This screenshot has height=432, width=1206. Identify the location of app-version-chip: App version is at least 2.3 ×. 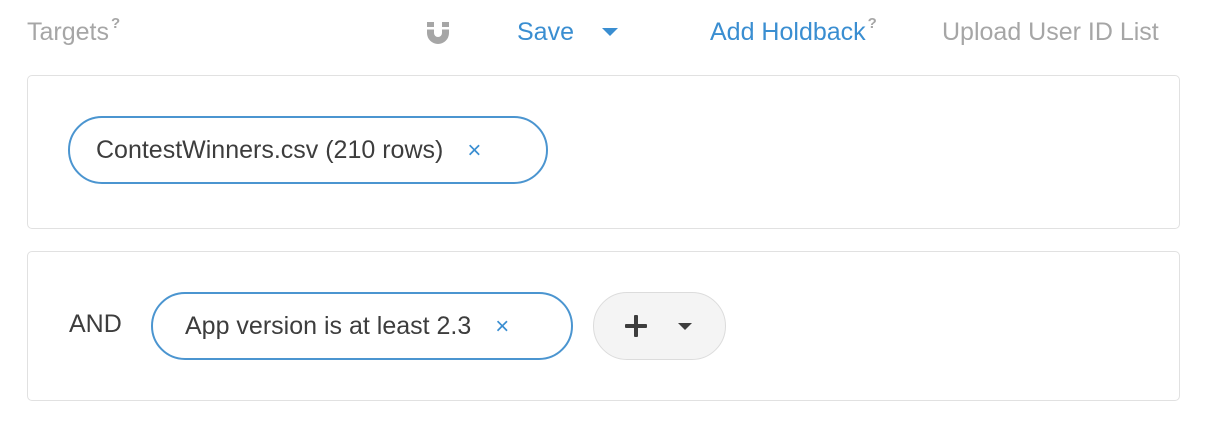
(362, 326).